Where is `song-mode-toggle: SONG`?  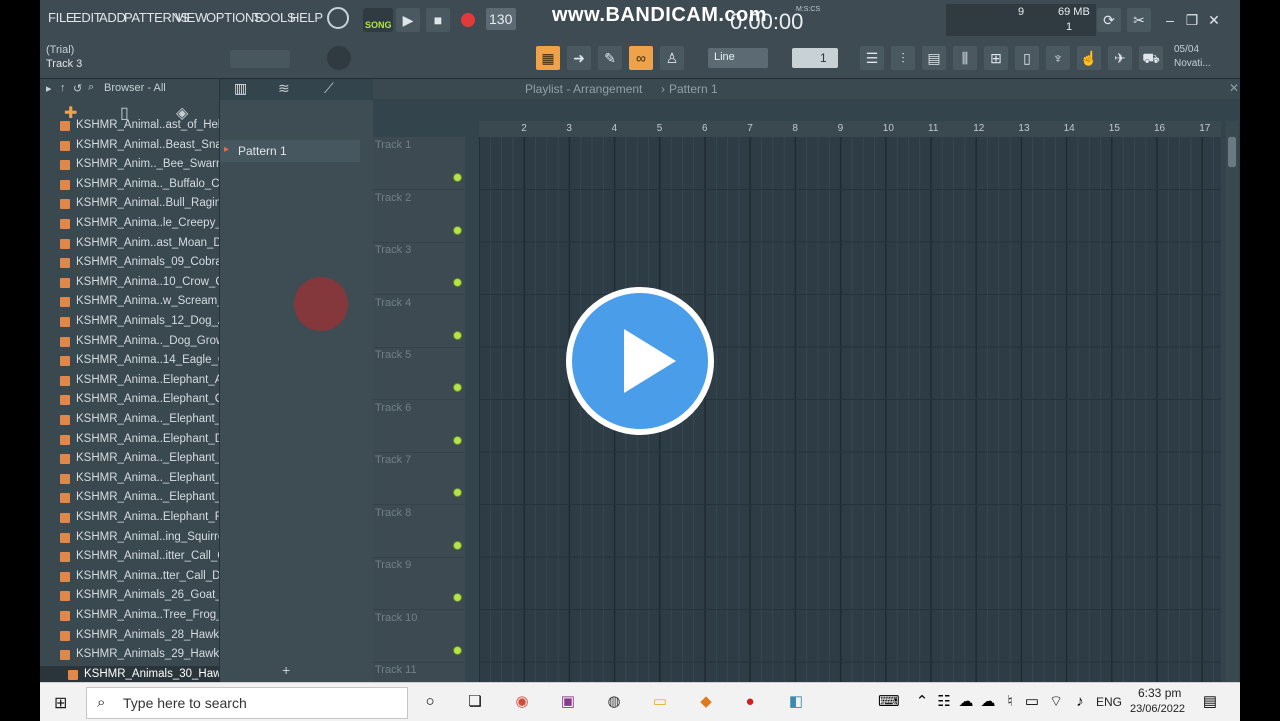 song-mode-toggle: SONG is located at coordinates (378, 20).